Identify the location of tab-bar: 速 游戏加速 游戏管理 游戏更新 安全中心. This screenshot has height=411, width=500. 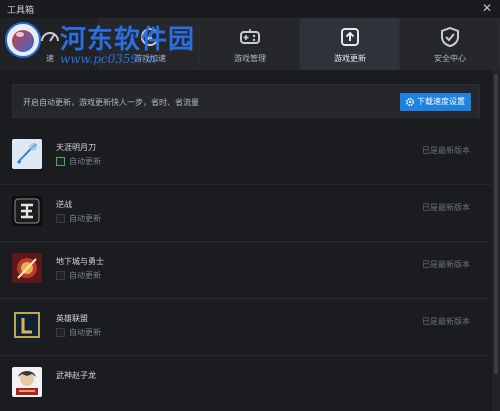
(250, 44).